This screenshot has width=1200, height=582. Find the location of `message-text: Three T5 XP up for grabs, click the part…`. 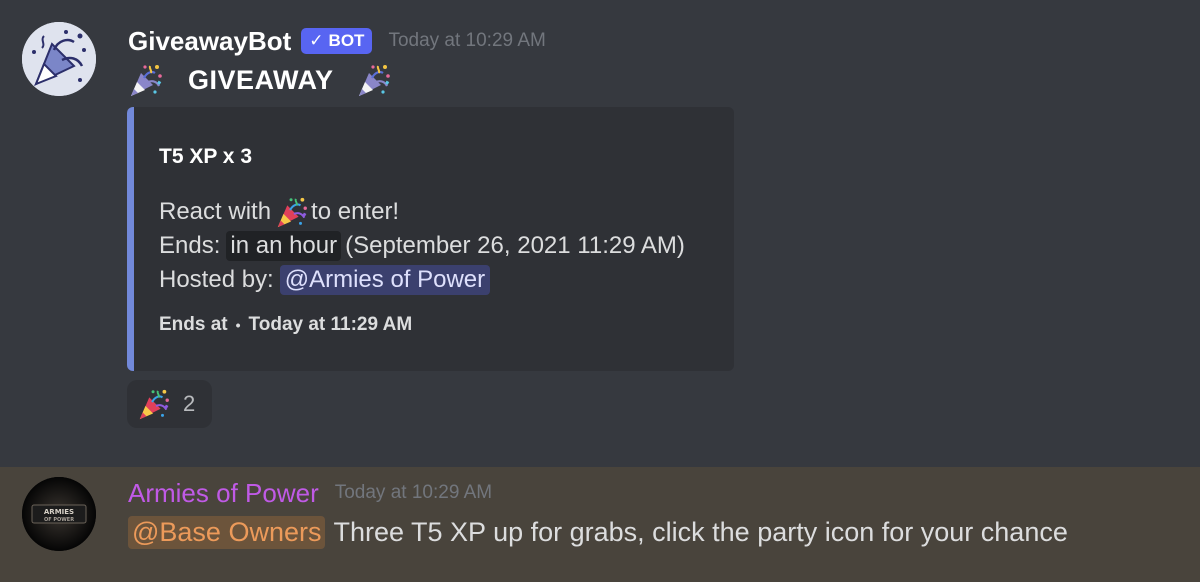

message-text: Three T5 XP up for grabs, click the part… is located at coordinates (700, 532).